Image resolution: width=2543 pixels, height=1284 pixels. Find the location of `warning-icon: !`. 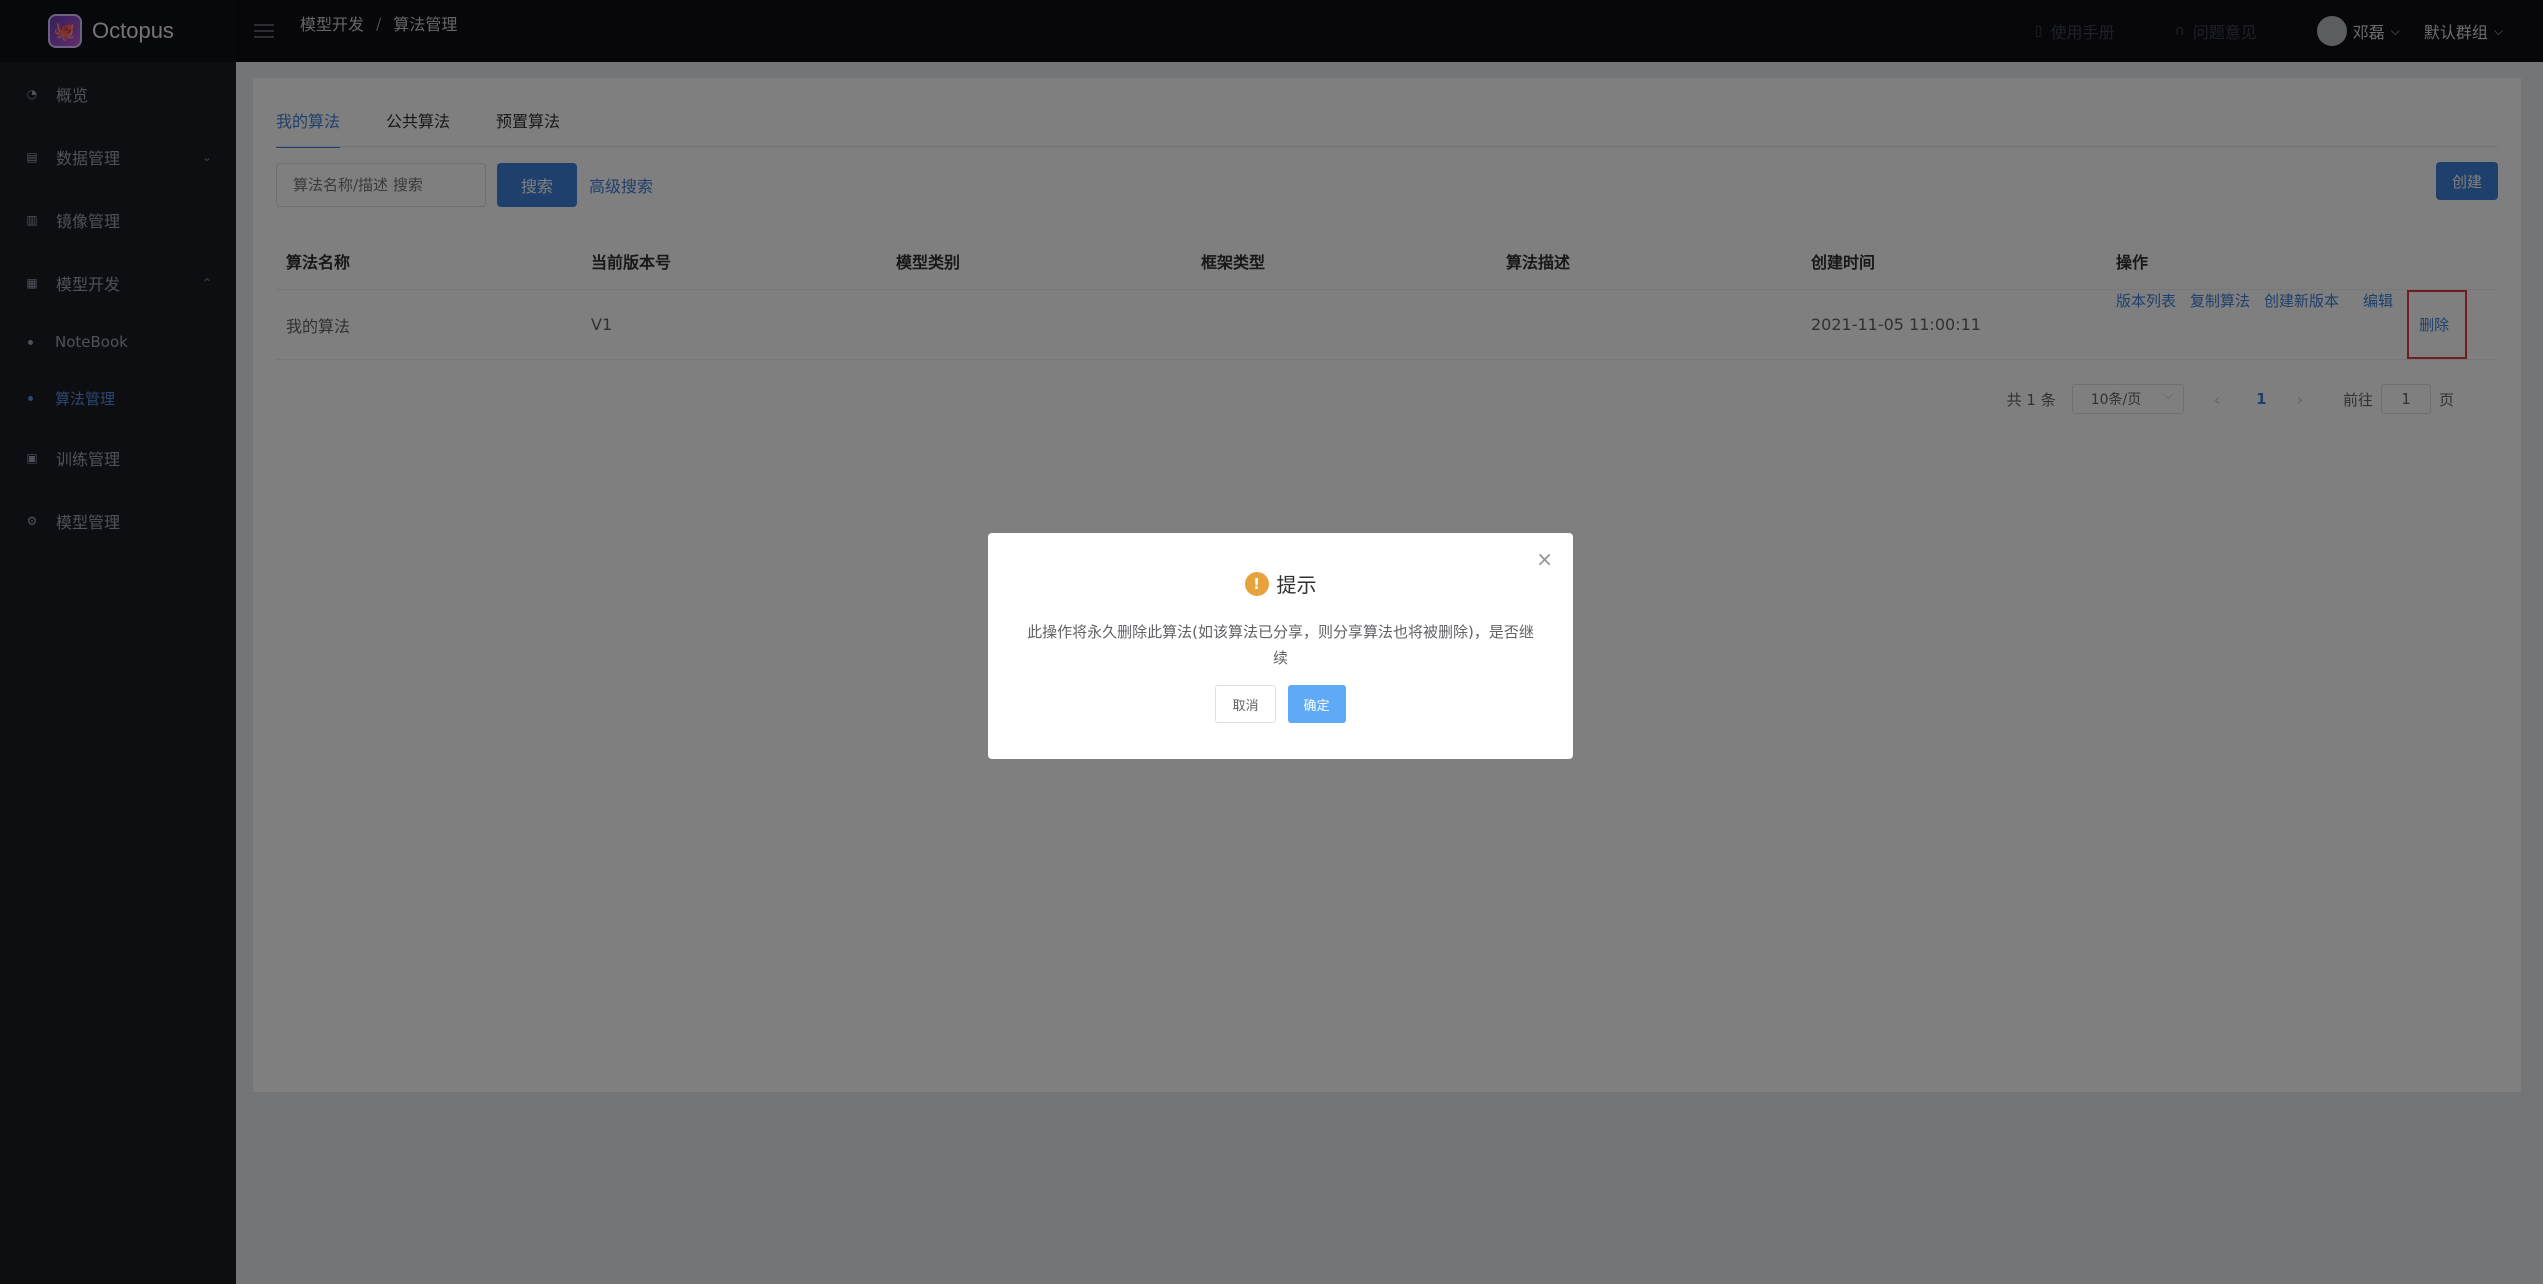

warning-icon: ! is located at coordinates (1256, 583).